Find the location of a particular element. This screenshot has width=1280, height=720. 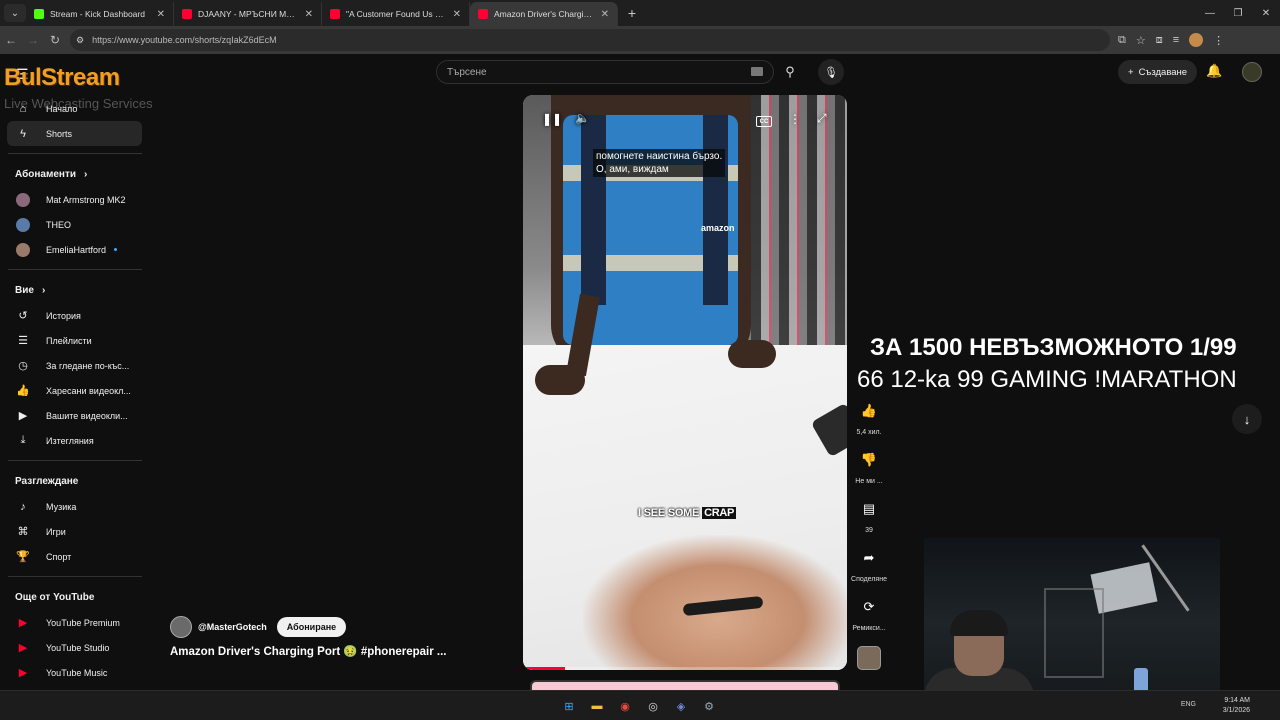

sidebar-item-youtube-studio: ▶ YouTube Studio is located at coordinates (71, 647).